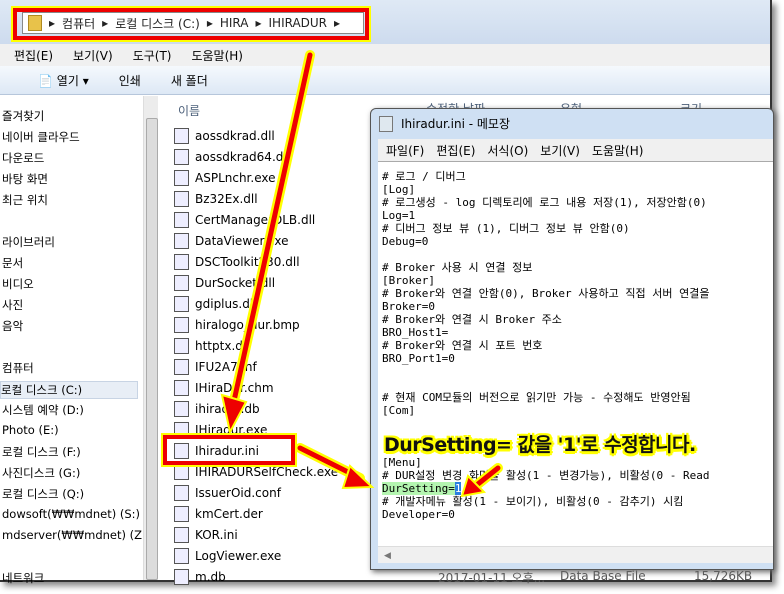 The width and height of the screenshot is (784, 594). What do you see at coordinates (227, 493) in the screenshot?
I see `file-row: IssuerOid.conf` at bounding box center [227, 493].